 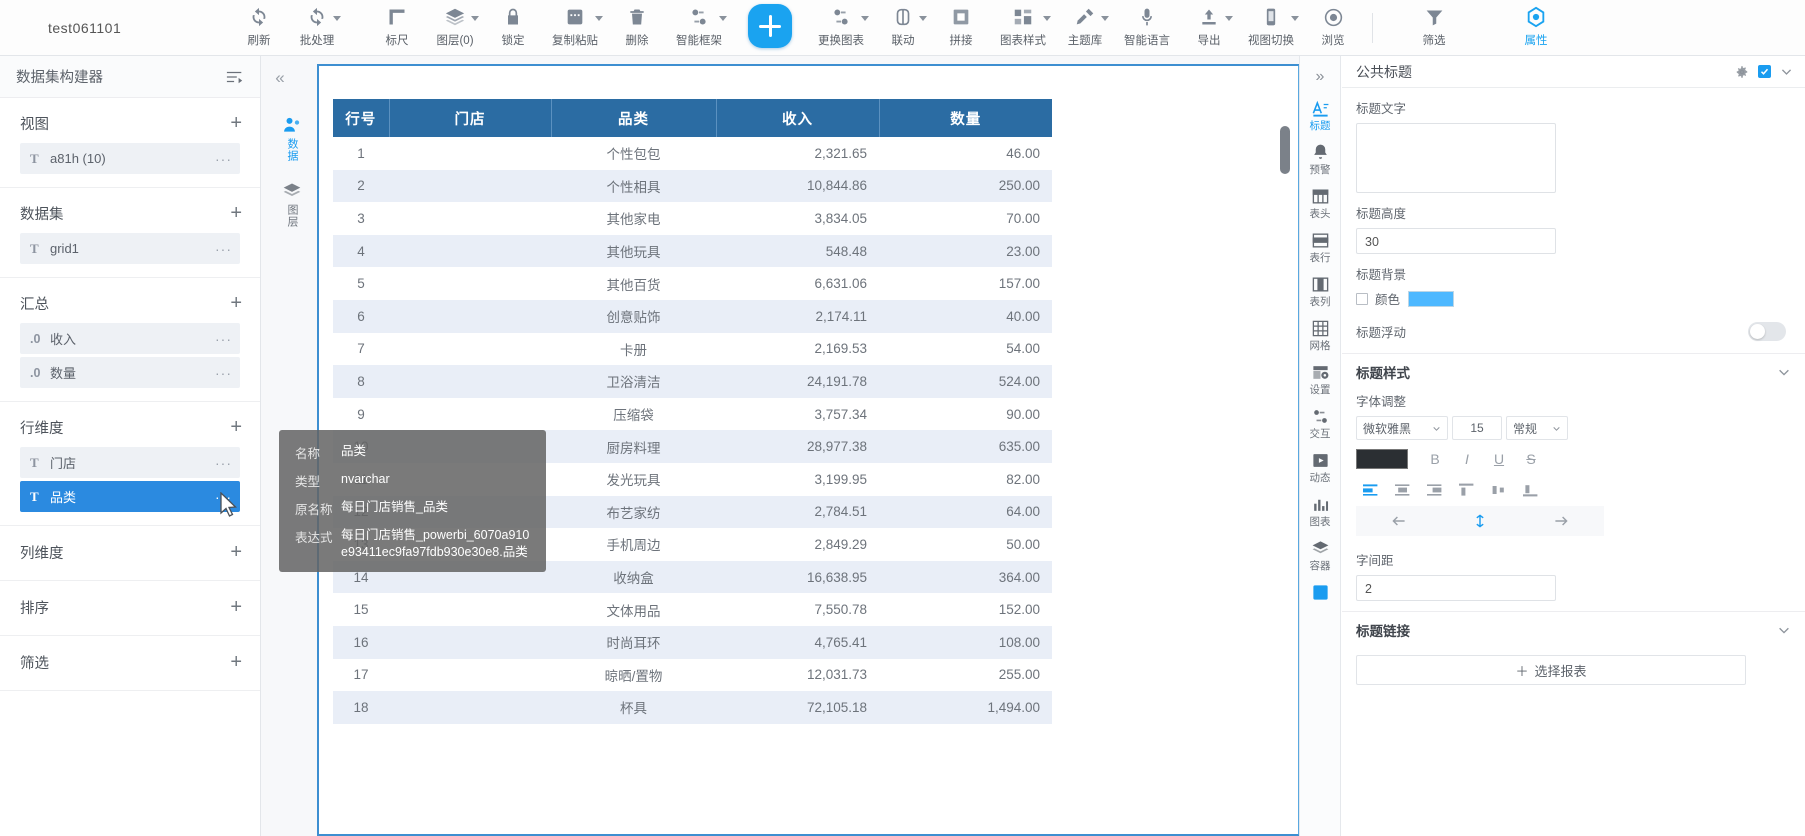 I want to click on add-summary-button: +, so click(x=236, y=303).